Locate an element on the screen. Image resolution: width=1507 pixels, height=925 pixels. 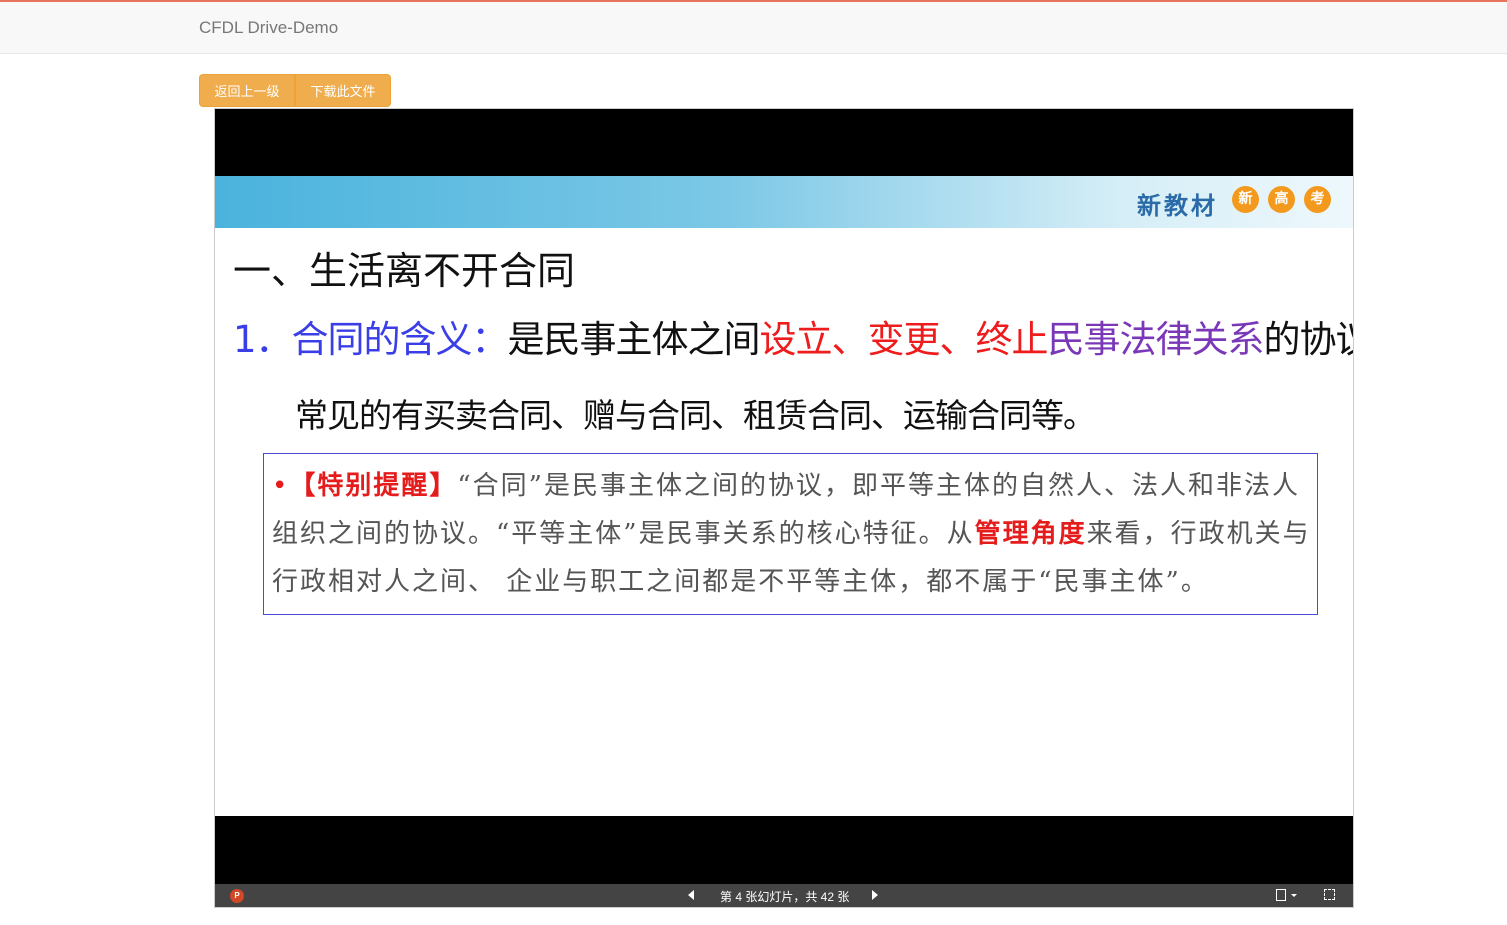
banner-circle-1: 新 is located at coordinates (1245, 199).